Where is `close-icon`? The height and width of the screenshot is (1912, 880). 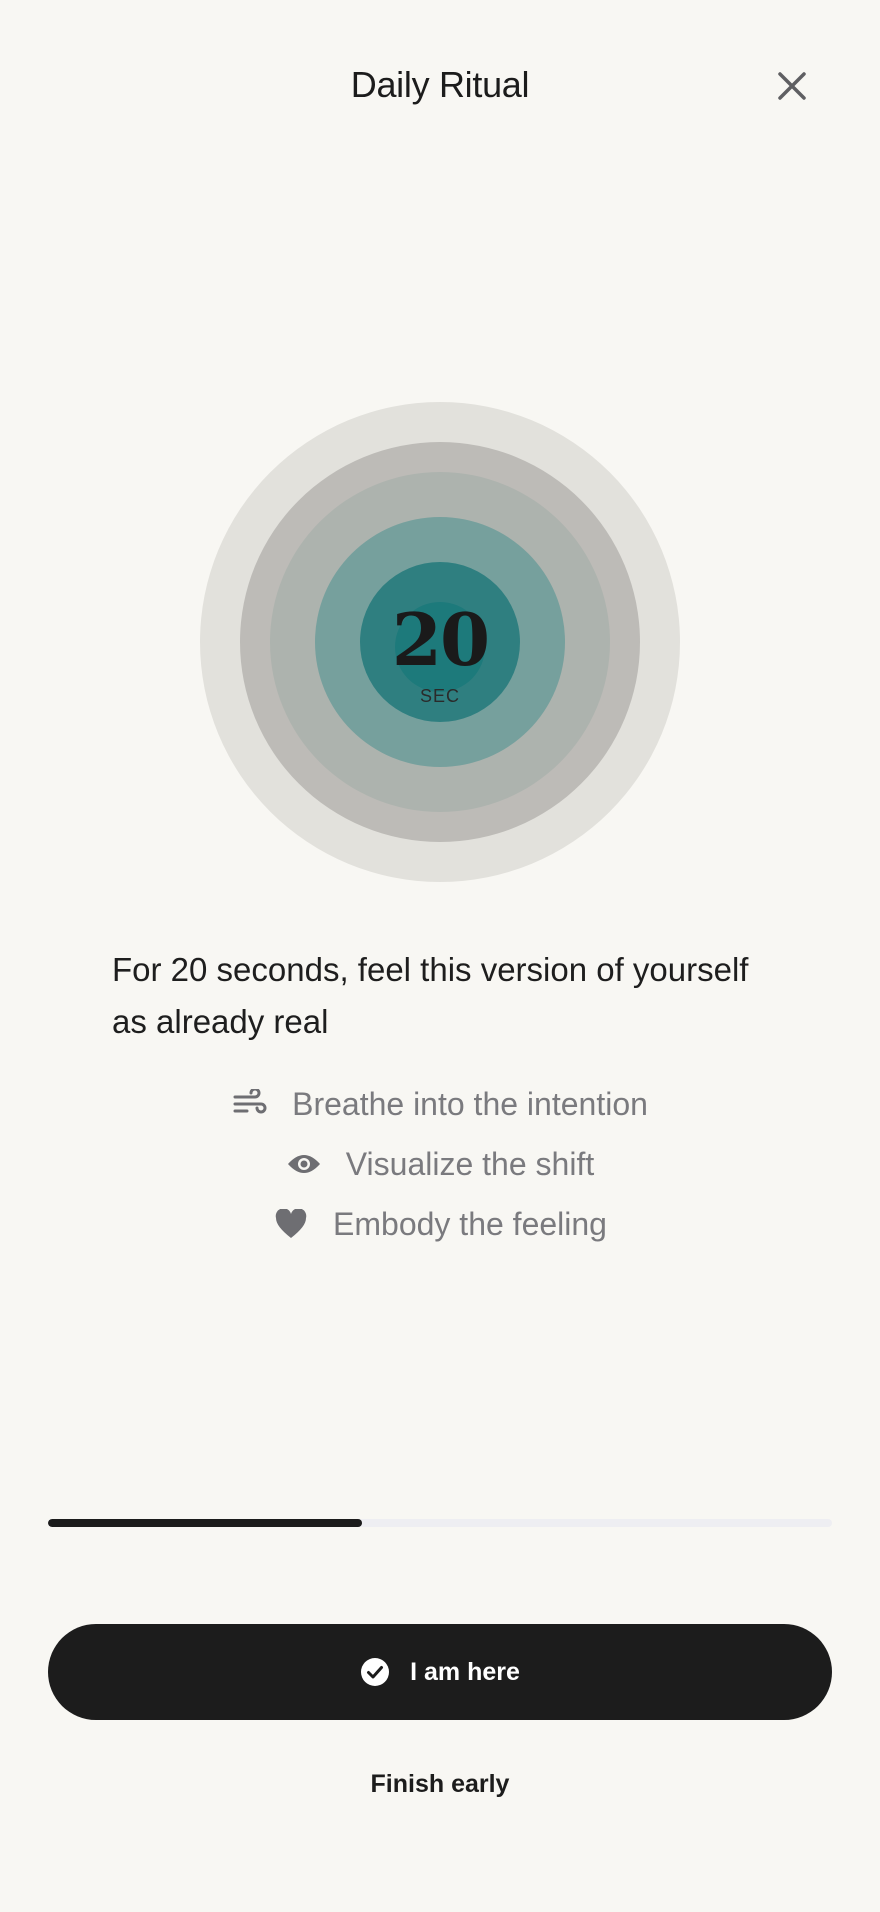 close-icon is located at coordinates (792, 86).